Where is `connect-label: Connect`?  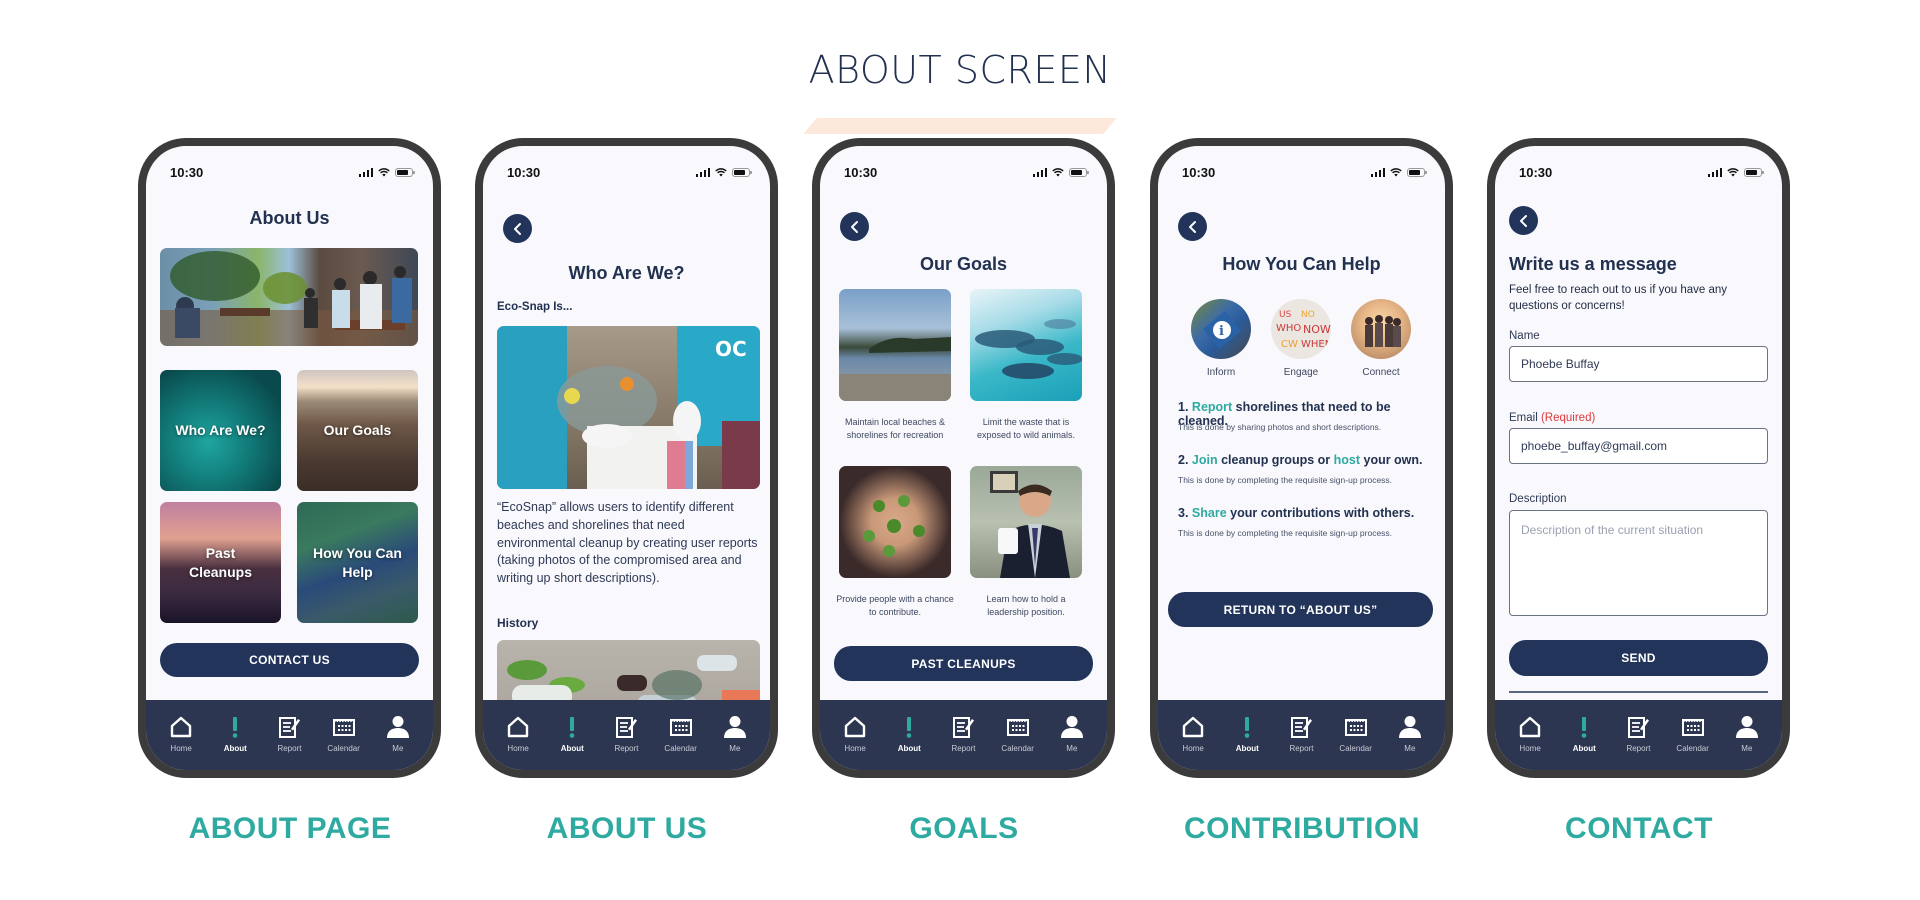
connect-label: Connect is located at coordinates (1381, 372).